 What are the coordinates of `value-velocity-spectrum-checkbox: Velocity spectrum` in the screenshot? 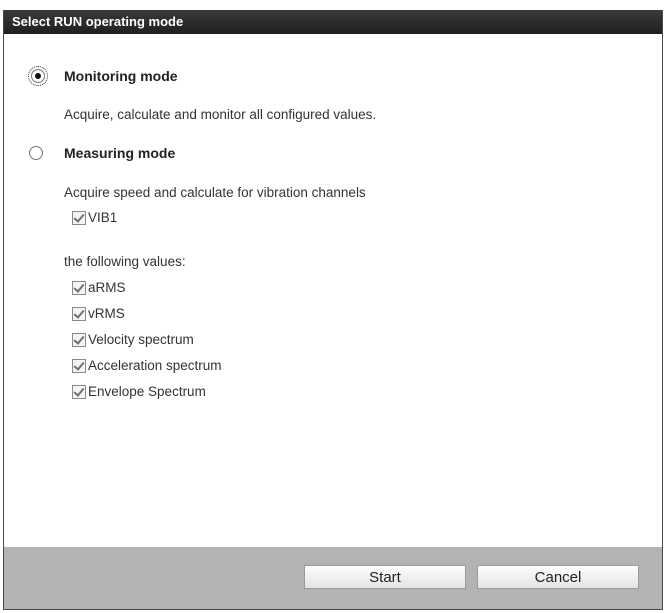 It's located at (133, 339).